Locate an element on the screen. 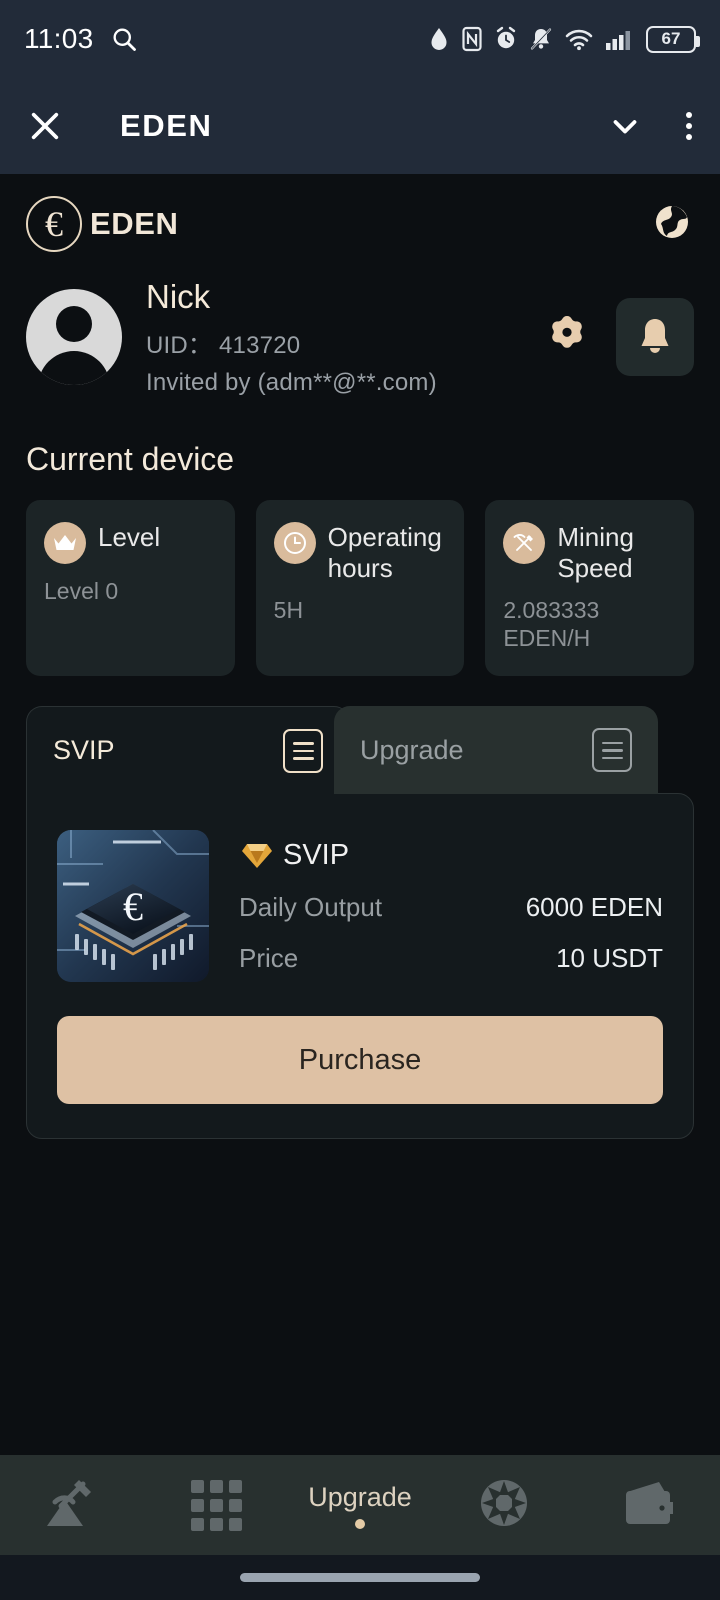 Image resolution: width=720 pixels, height=1600 pixels. nfc-icon is located at coordinates (472, 39).